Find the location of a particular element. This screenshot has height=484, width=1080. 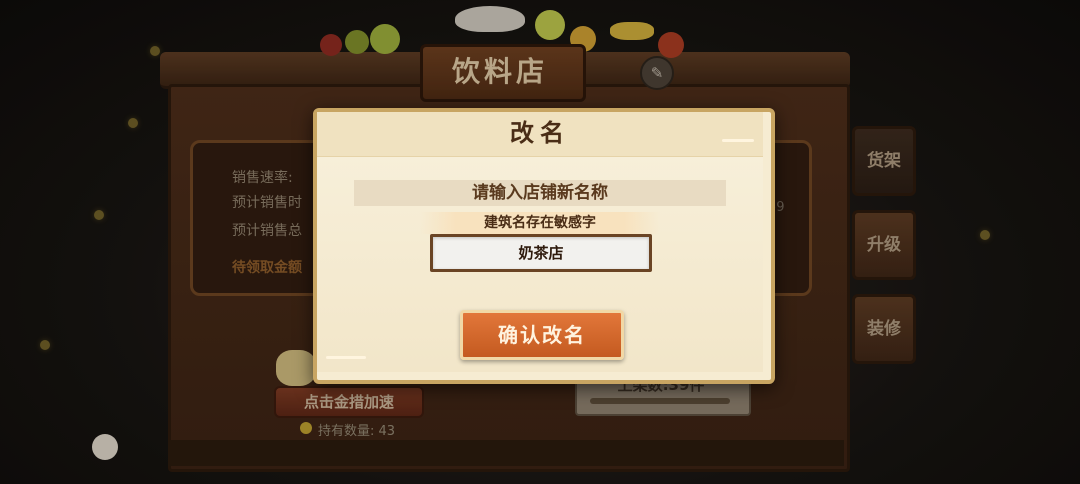

confirm-rename-button: 确认改名 is located at coordinates (542, 335).